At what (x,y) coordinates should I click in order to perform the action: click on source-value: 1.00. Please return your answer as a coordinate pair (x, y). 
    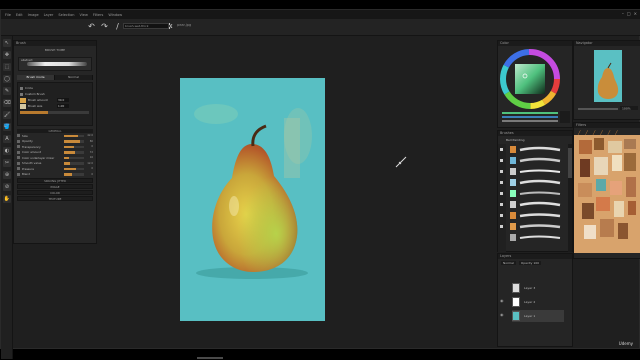
    Looking at the image, I should click on (63, 106).